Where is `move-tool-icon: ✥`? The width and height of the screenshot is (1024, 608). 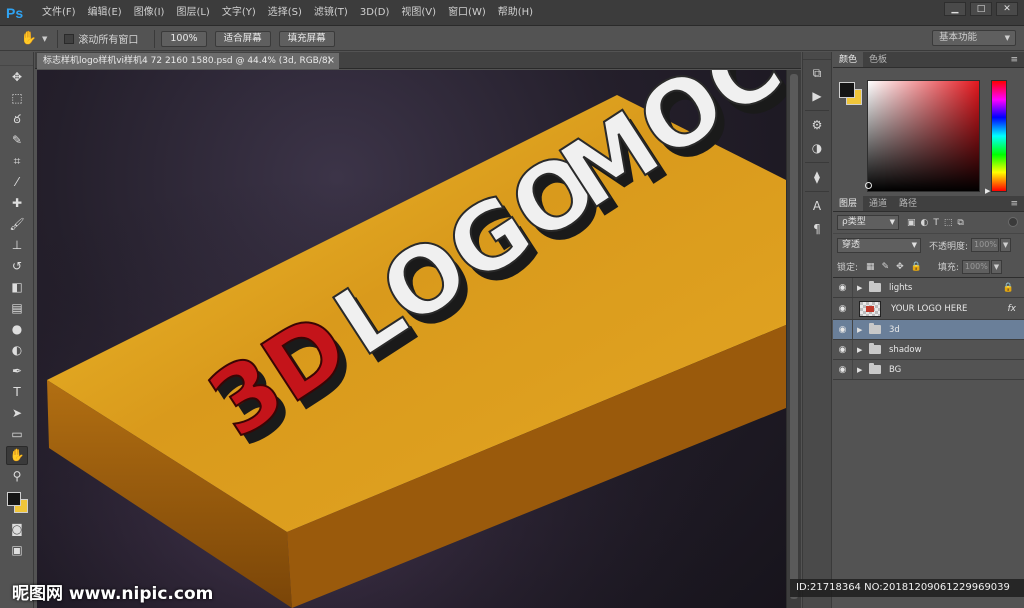 move-tool-icon: ✥ is located at coordinates (17, 77).